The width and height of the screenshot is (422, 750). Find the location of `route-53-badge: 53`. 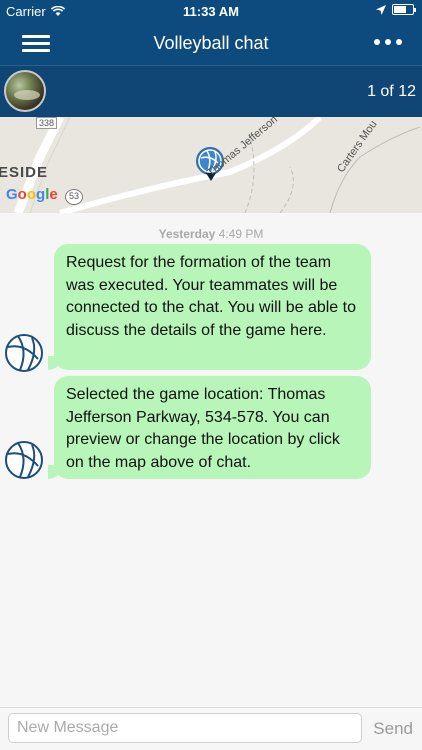

route-53-badge: 53 is located at coordinates (74, 197).